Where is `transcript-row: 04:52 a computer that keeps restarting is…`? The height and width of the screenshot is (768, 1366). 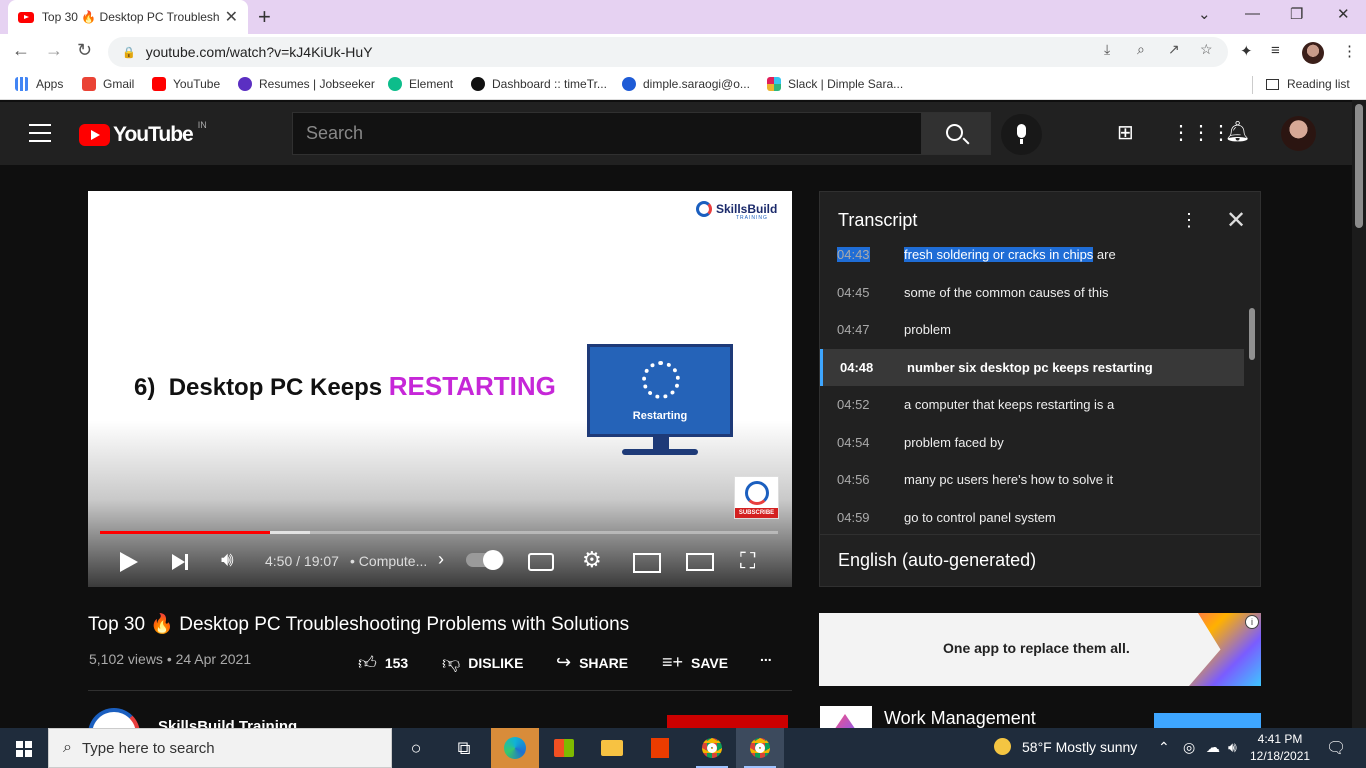 transcript-row: 04:52 a computer that keeps restarting is… is located at coordinates (1032, 404).